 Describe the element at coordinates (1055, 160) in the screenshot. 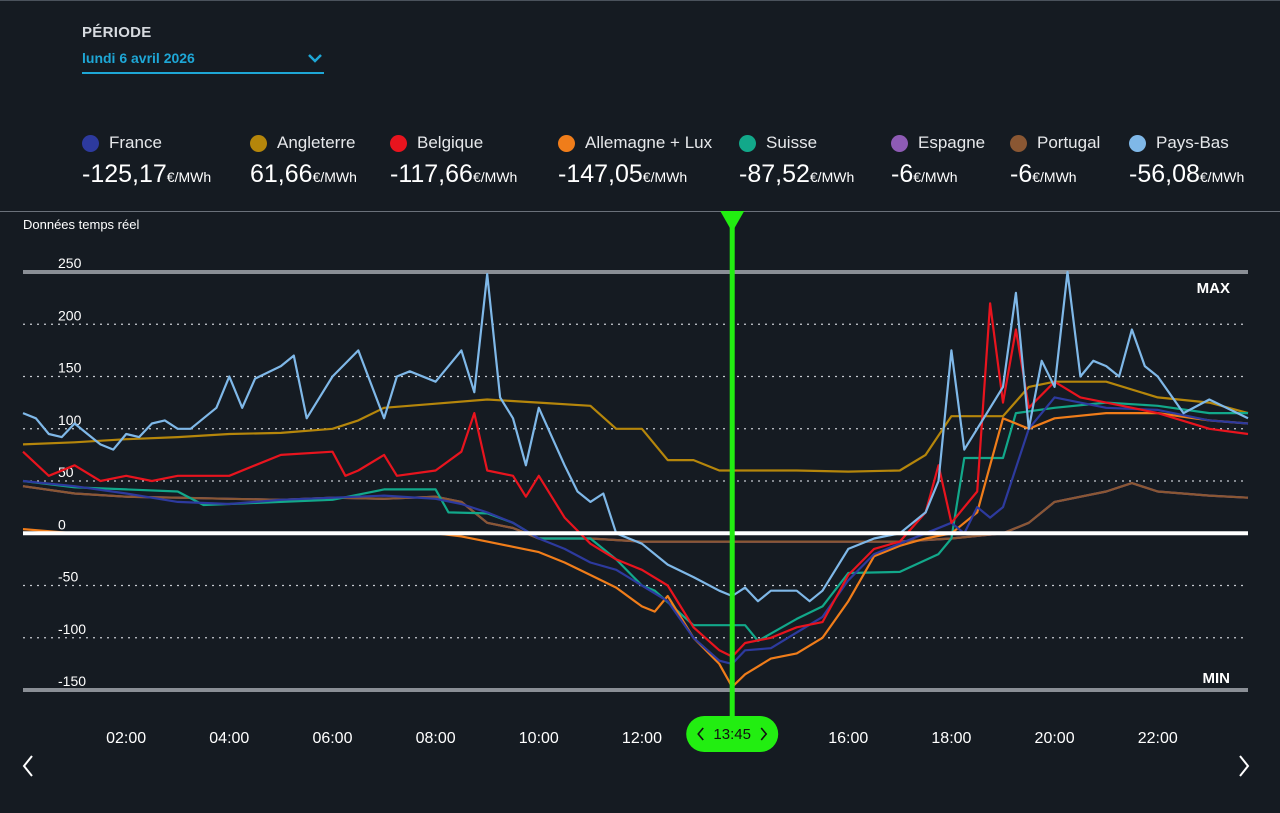

I see `legend-item-portugal: Portugal -6€/MWh` at that location.